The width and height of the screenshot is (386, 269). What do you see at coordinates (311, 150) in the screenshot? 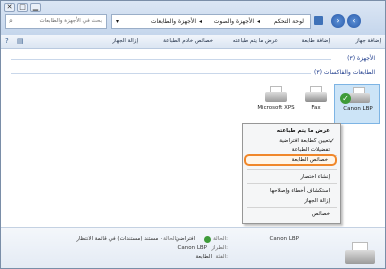
I see `menu-item-printing-preferences: تفضيلات الطباعة` at bounding box center [311, 150].